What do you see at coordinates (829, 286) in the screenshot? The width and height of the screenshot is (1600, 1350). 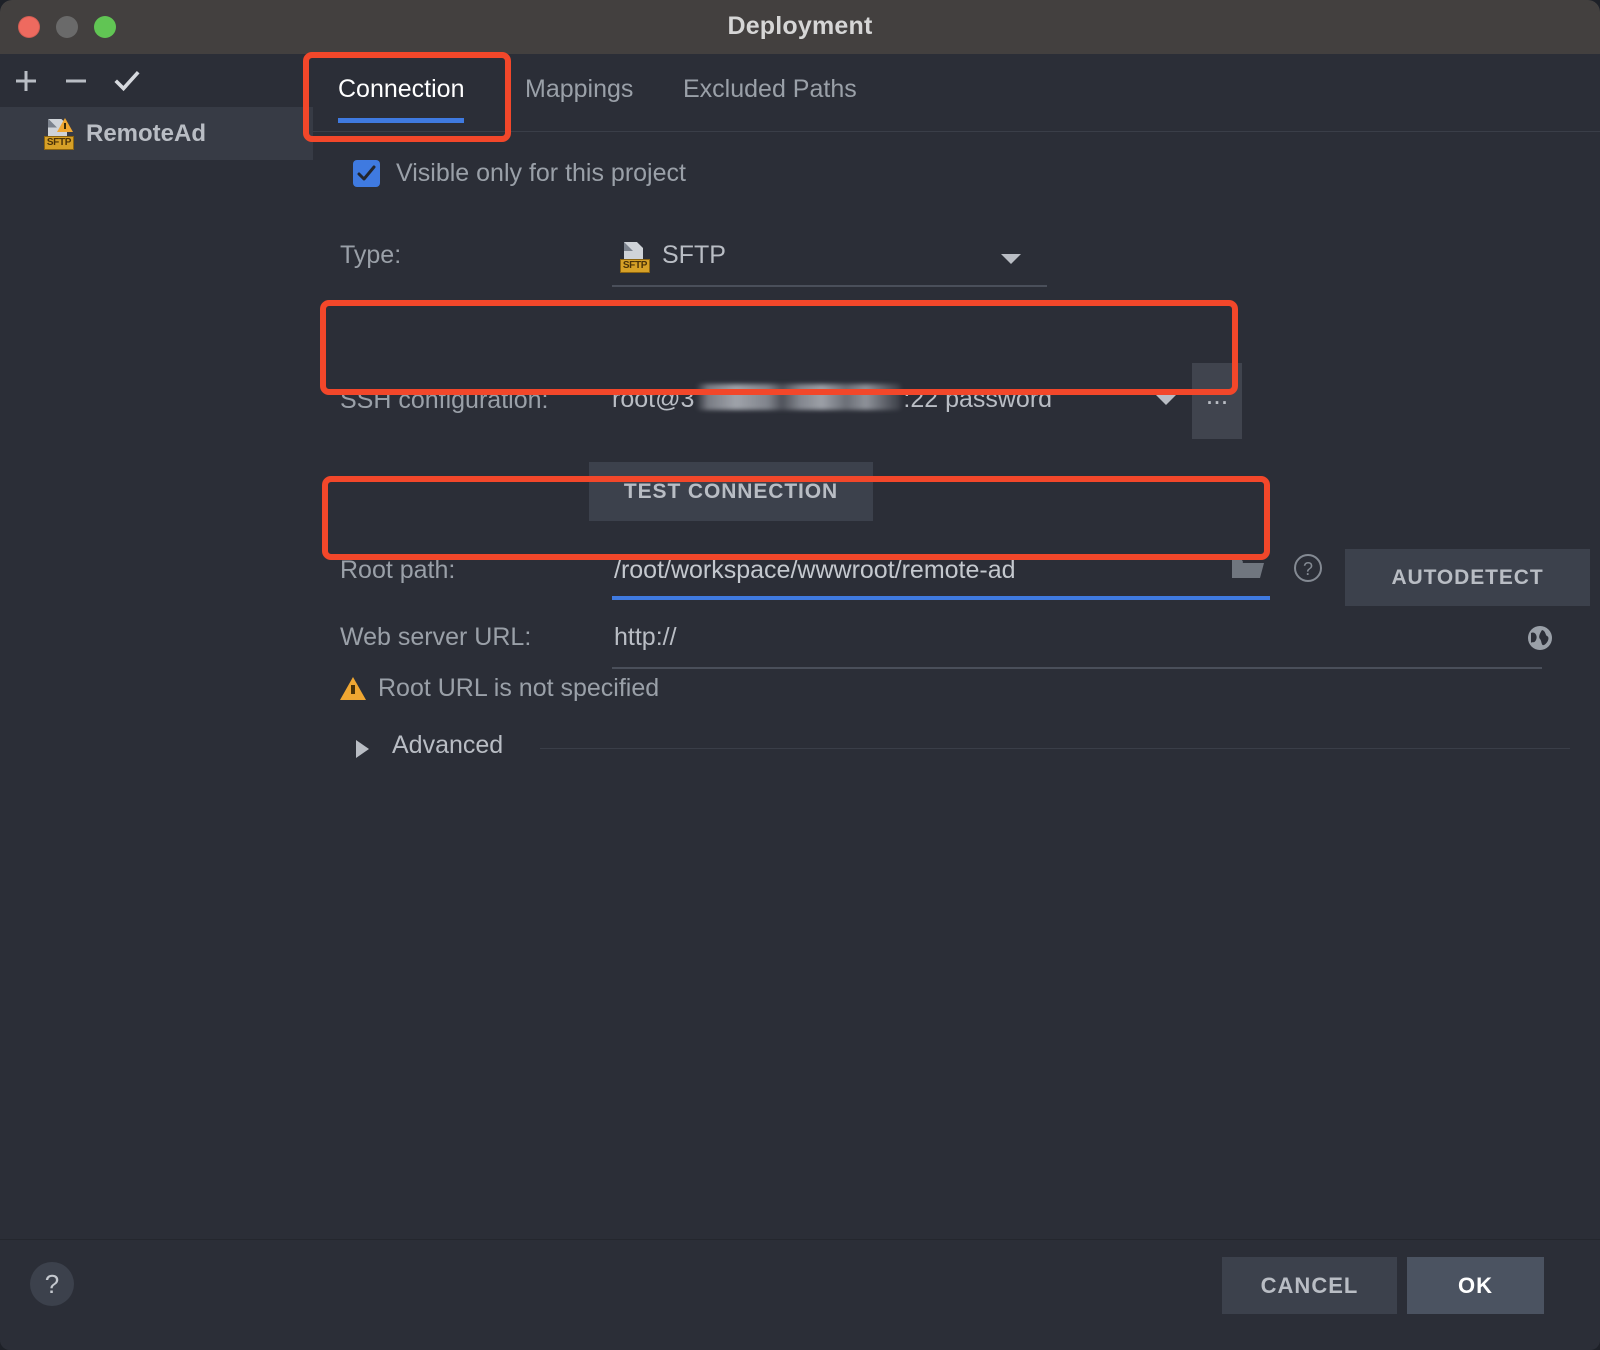 I see `type-underline` at bounding box center [829, 286].